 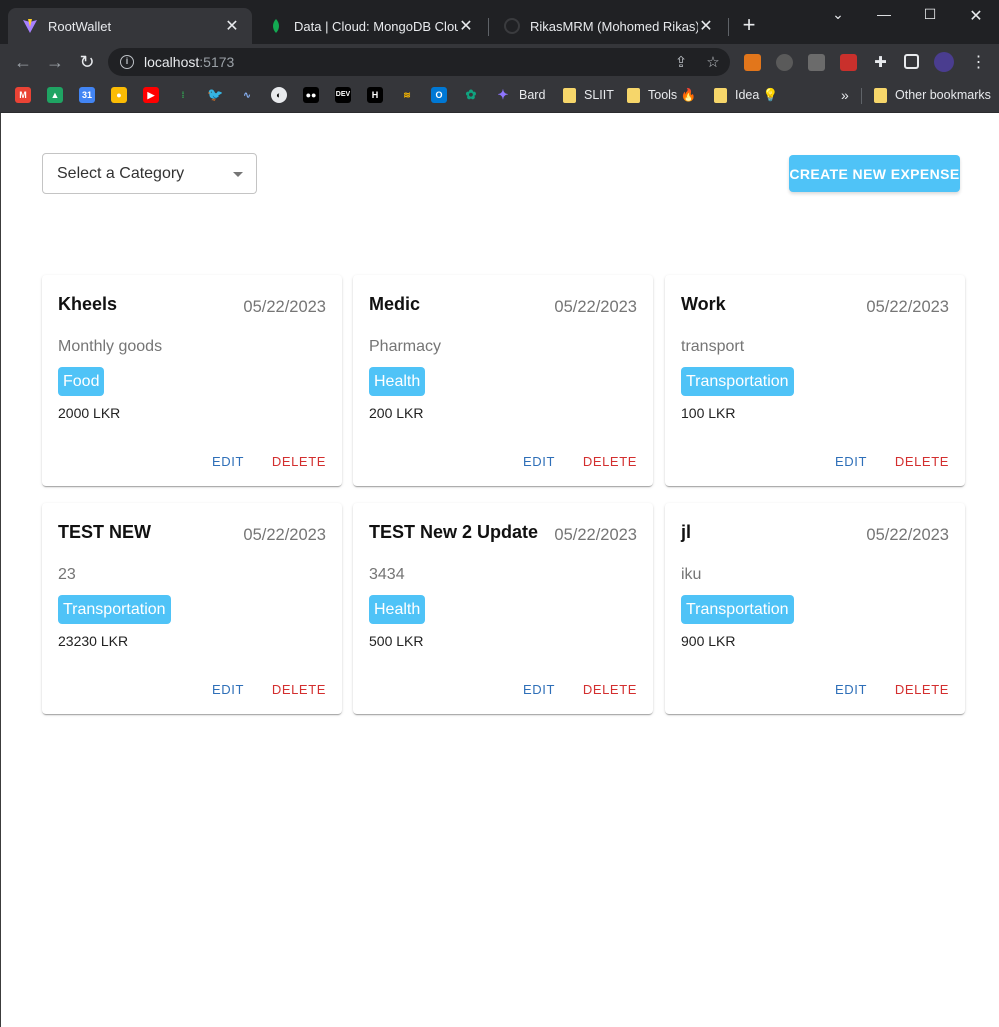 I want to click on create-expense-button: CREATE NEW EXPENSE, so click(x=874, y=173).